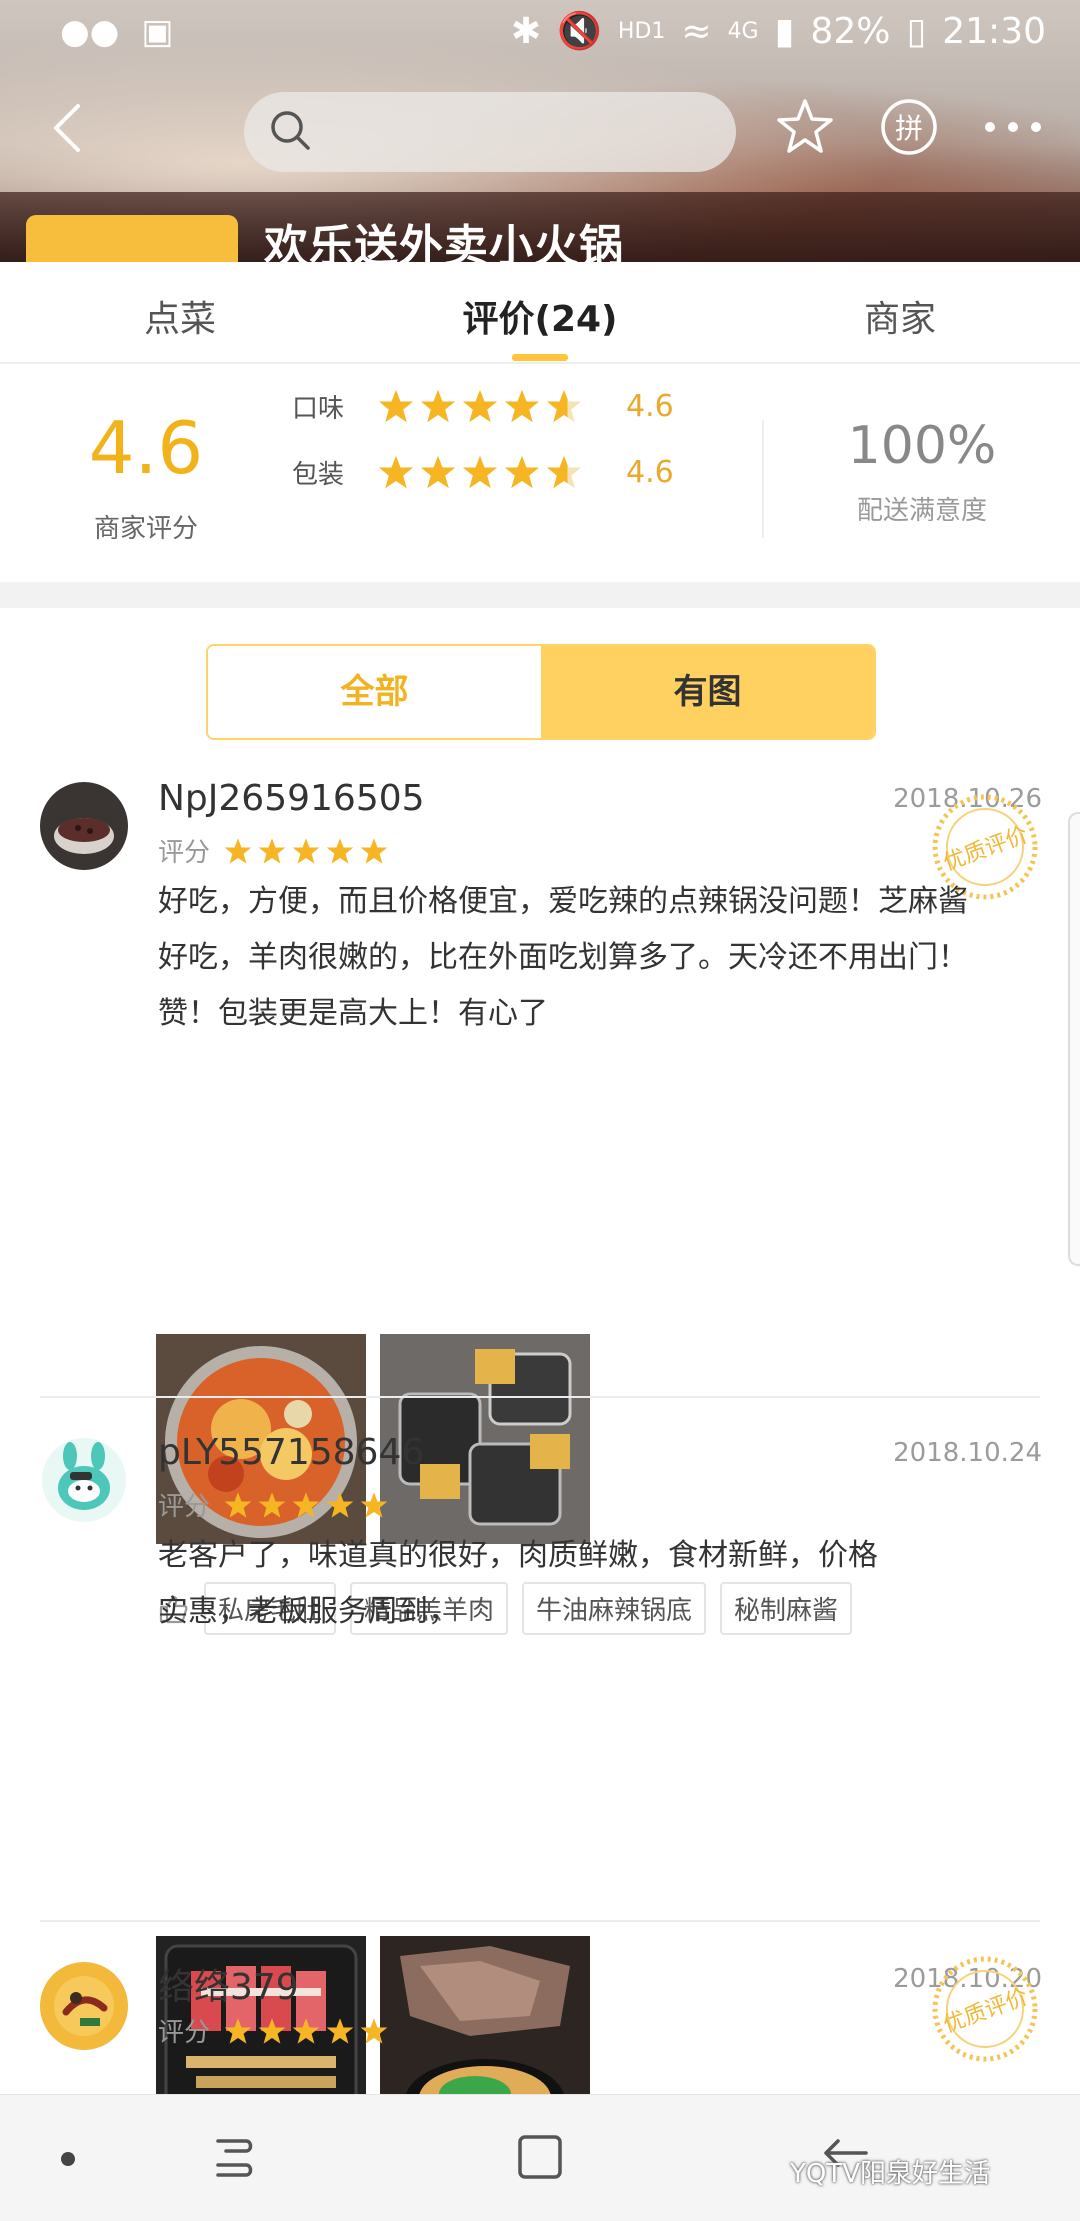  What do you see at coordinates (480, 472) in the screenshot?
I see `packaging-stars` at bounding box center [480, 472].